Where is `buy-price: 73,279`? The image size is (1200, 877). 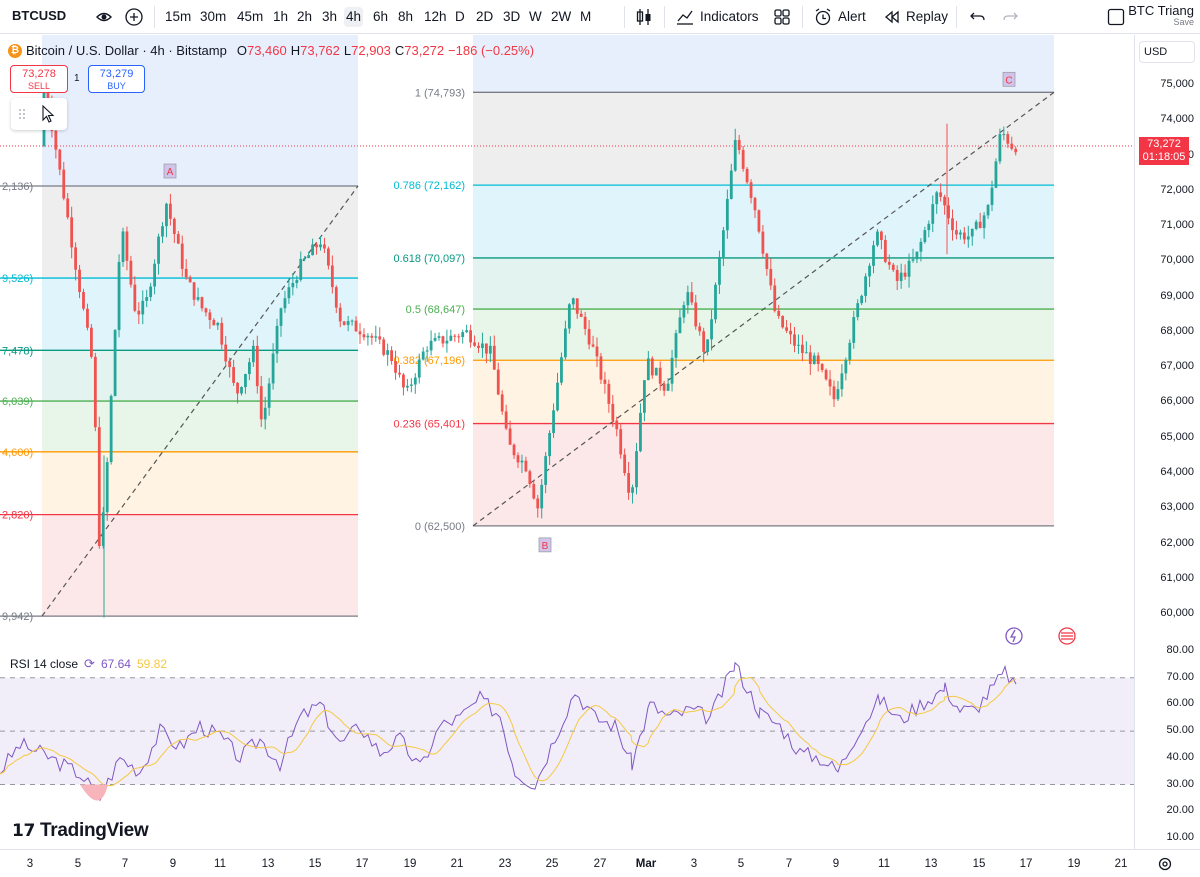
buy-price: 73,279 is located at coordinates (116, 74).